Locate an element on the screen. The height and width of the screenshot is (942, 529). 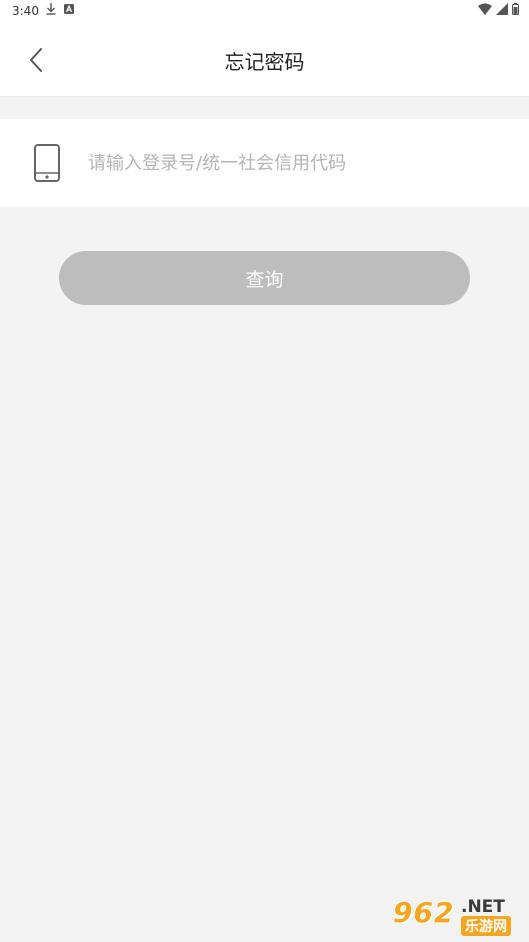
page-title: 忘记密码 is located at coordinates (264, 62).